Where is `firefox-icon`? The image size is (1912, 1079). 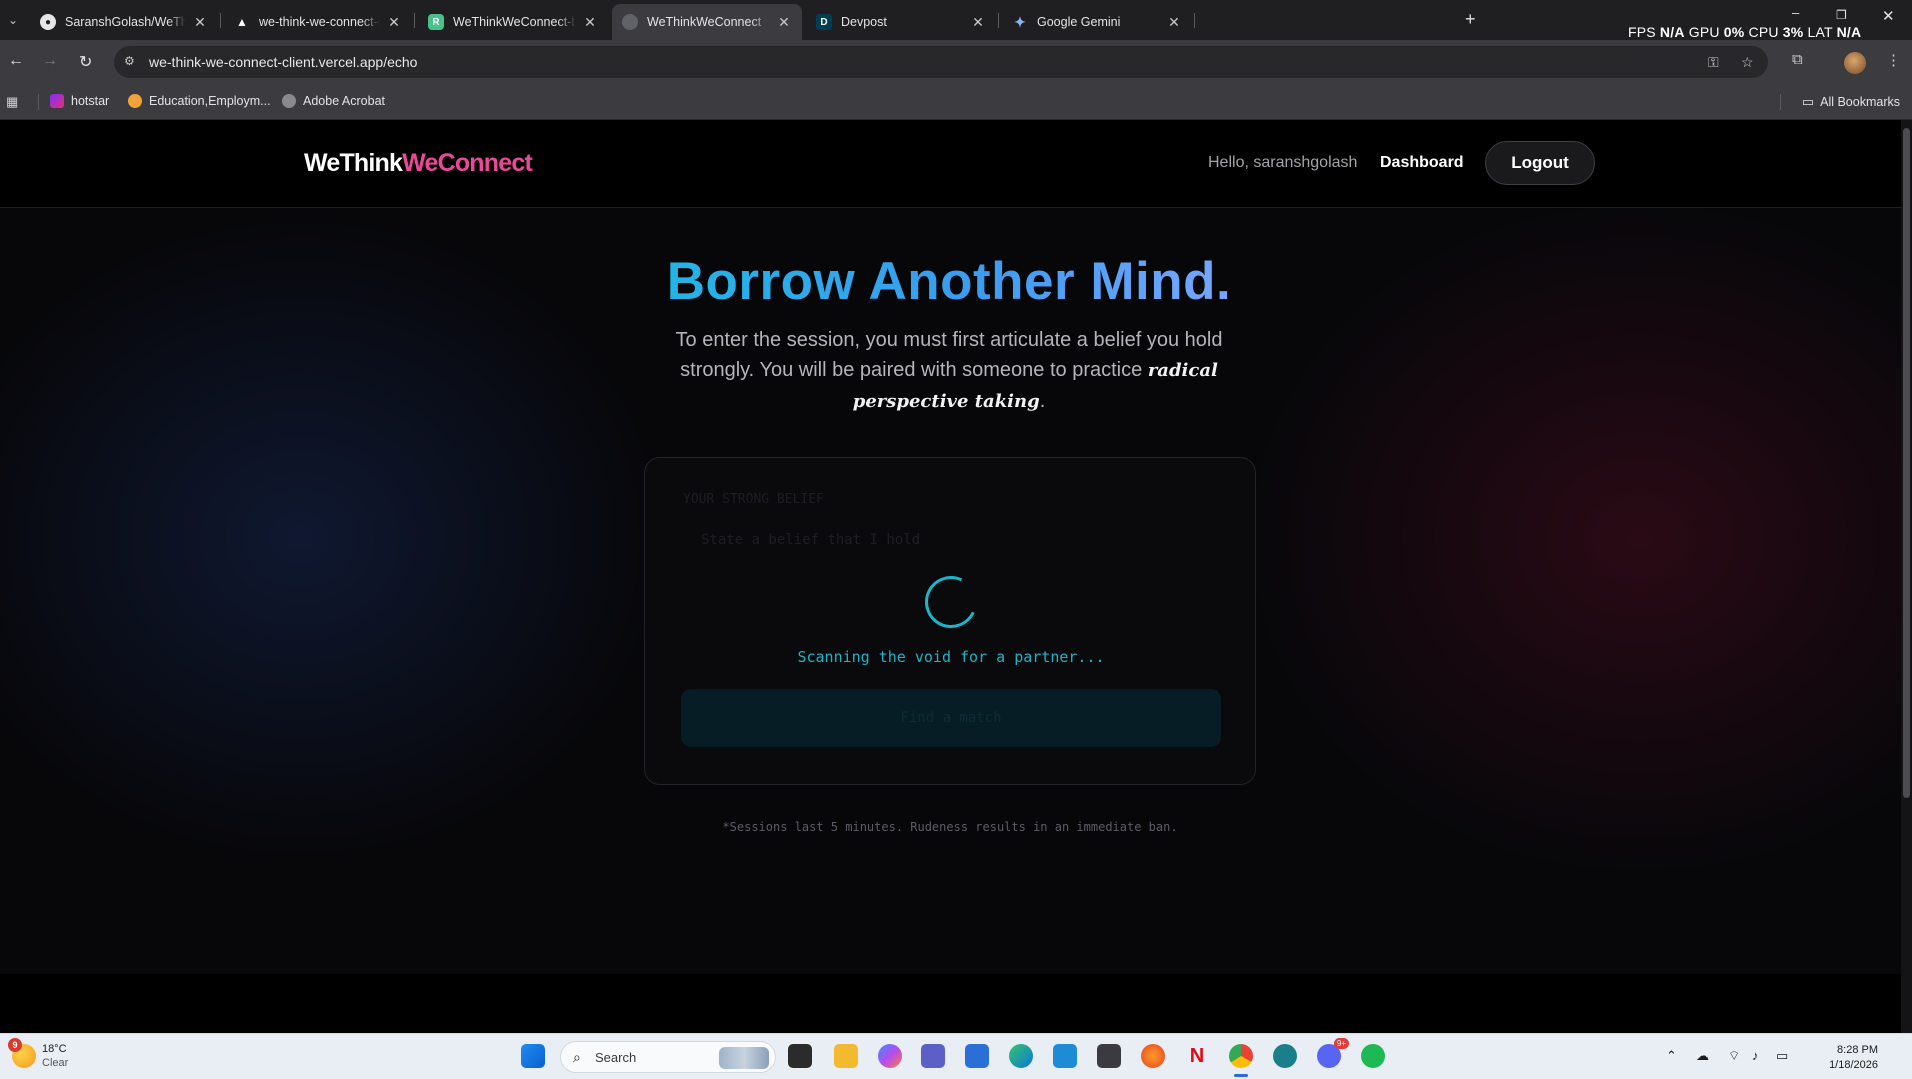
firefox-icon is located at coordinates (1153, 1056).